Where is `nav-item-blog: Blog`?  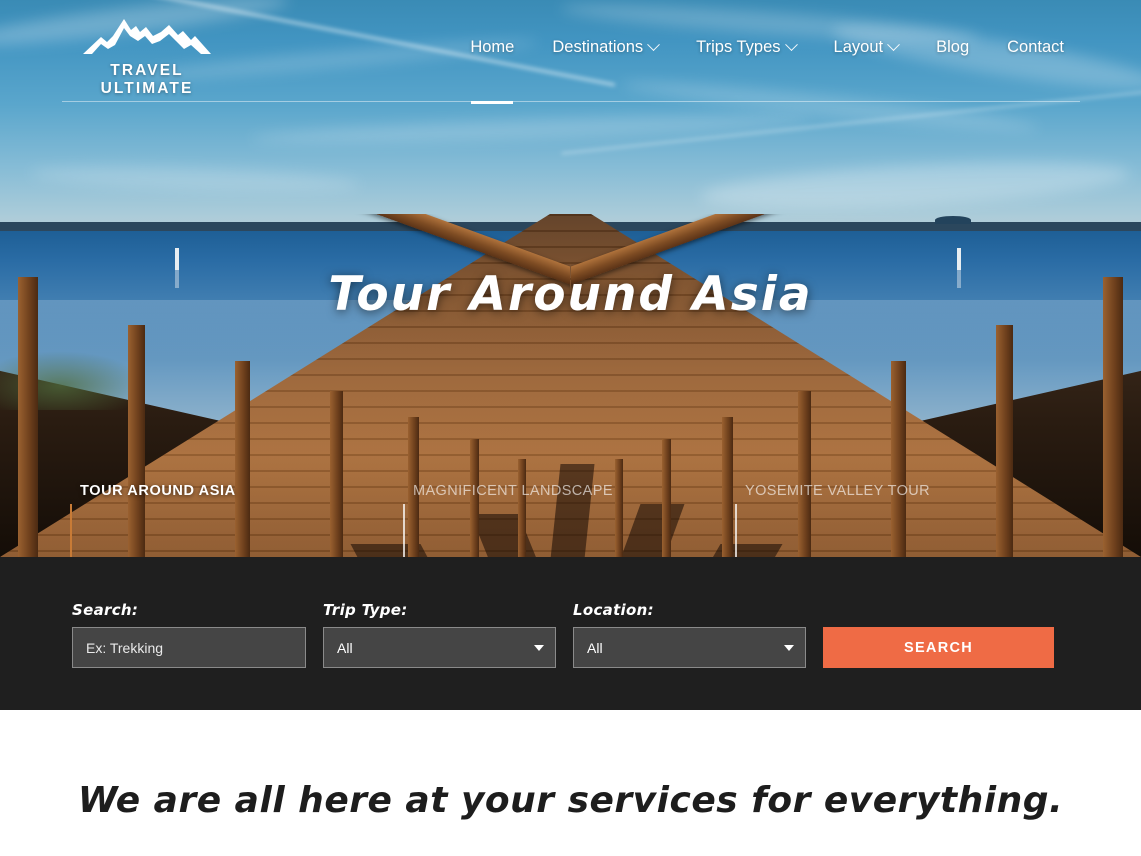 nav-item-blog: Blog is located at coordinates (952, 47).